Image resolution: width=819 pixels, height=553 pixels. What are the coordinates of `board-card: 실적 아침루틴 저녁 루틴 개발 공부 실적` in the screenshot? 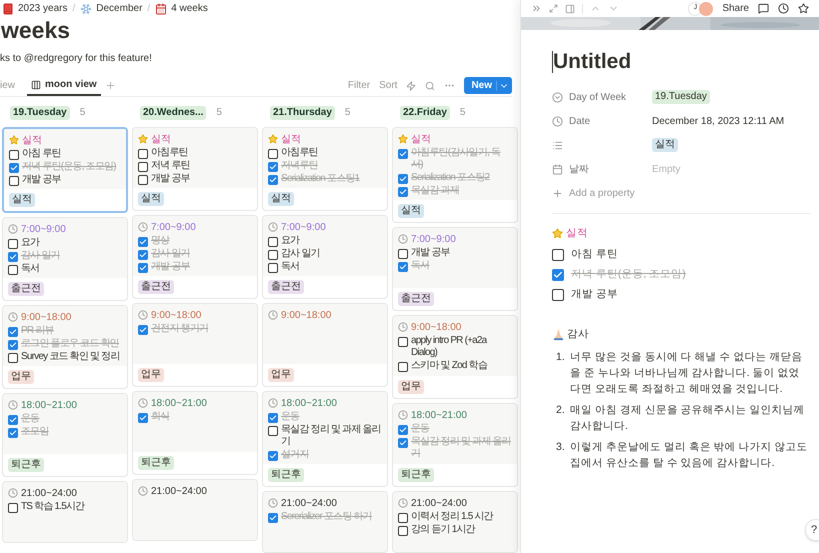 It's located at (195, 168).